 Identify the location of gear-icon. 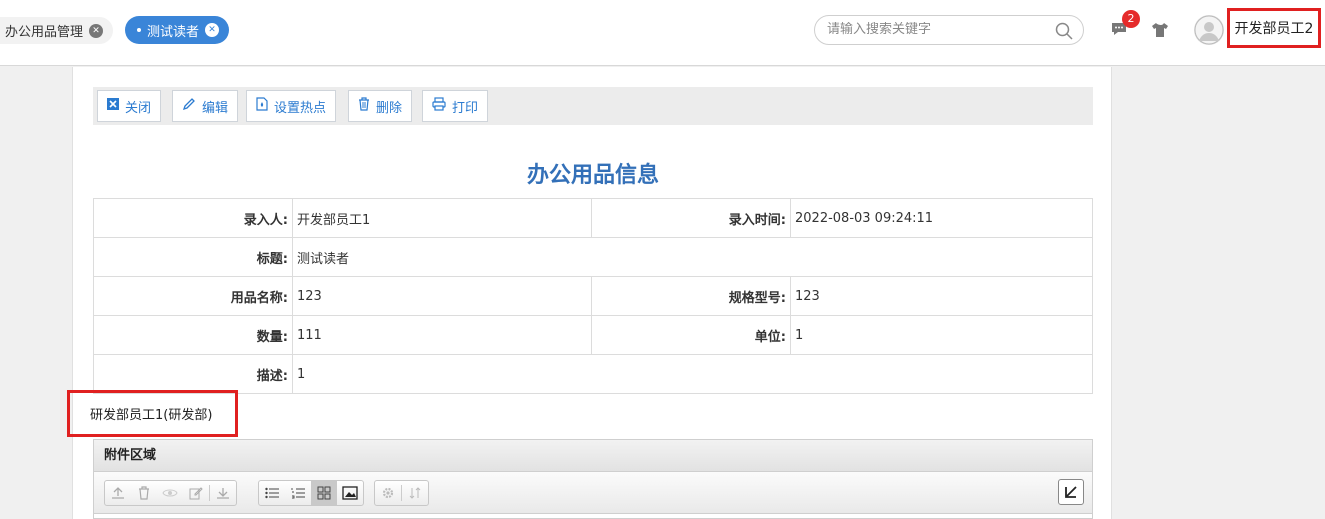
(388, 493).